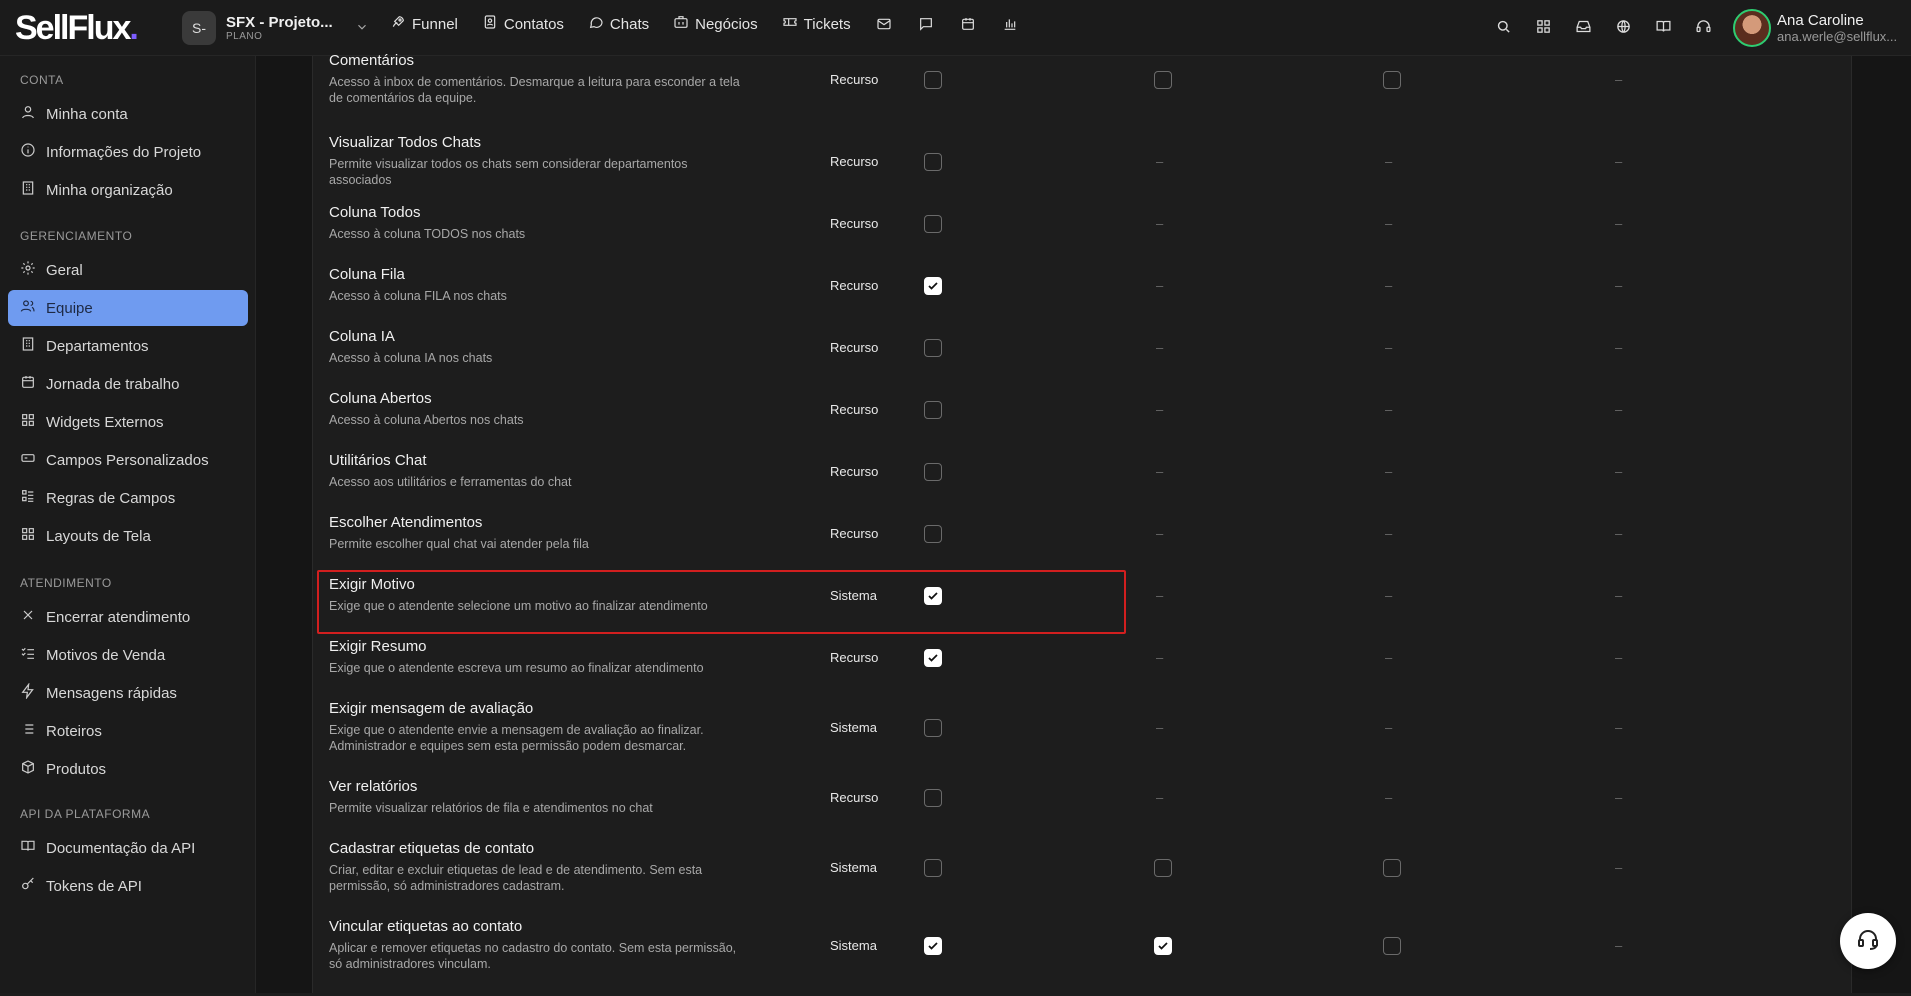 The height and width of the screenshot is (996, 1911). What do you see at coordinates (968, 24) in the screenshot?
I see `calendar-icon` at bounding box center [968, 24].